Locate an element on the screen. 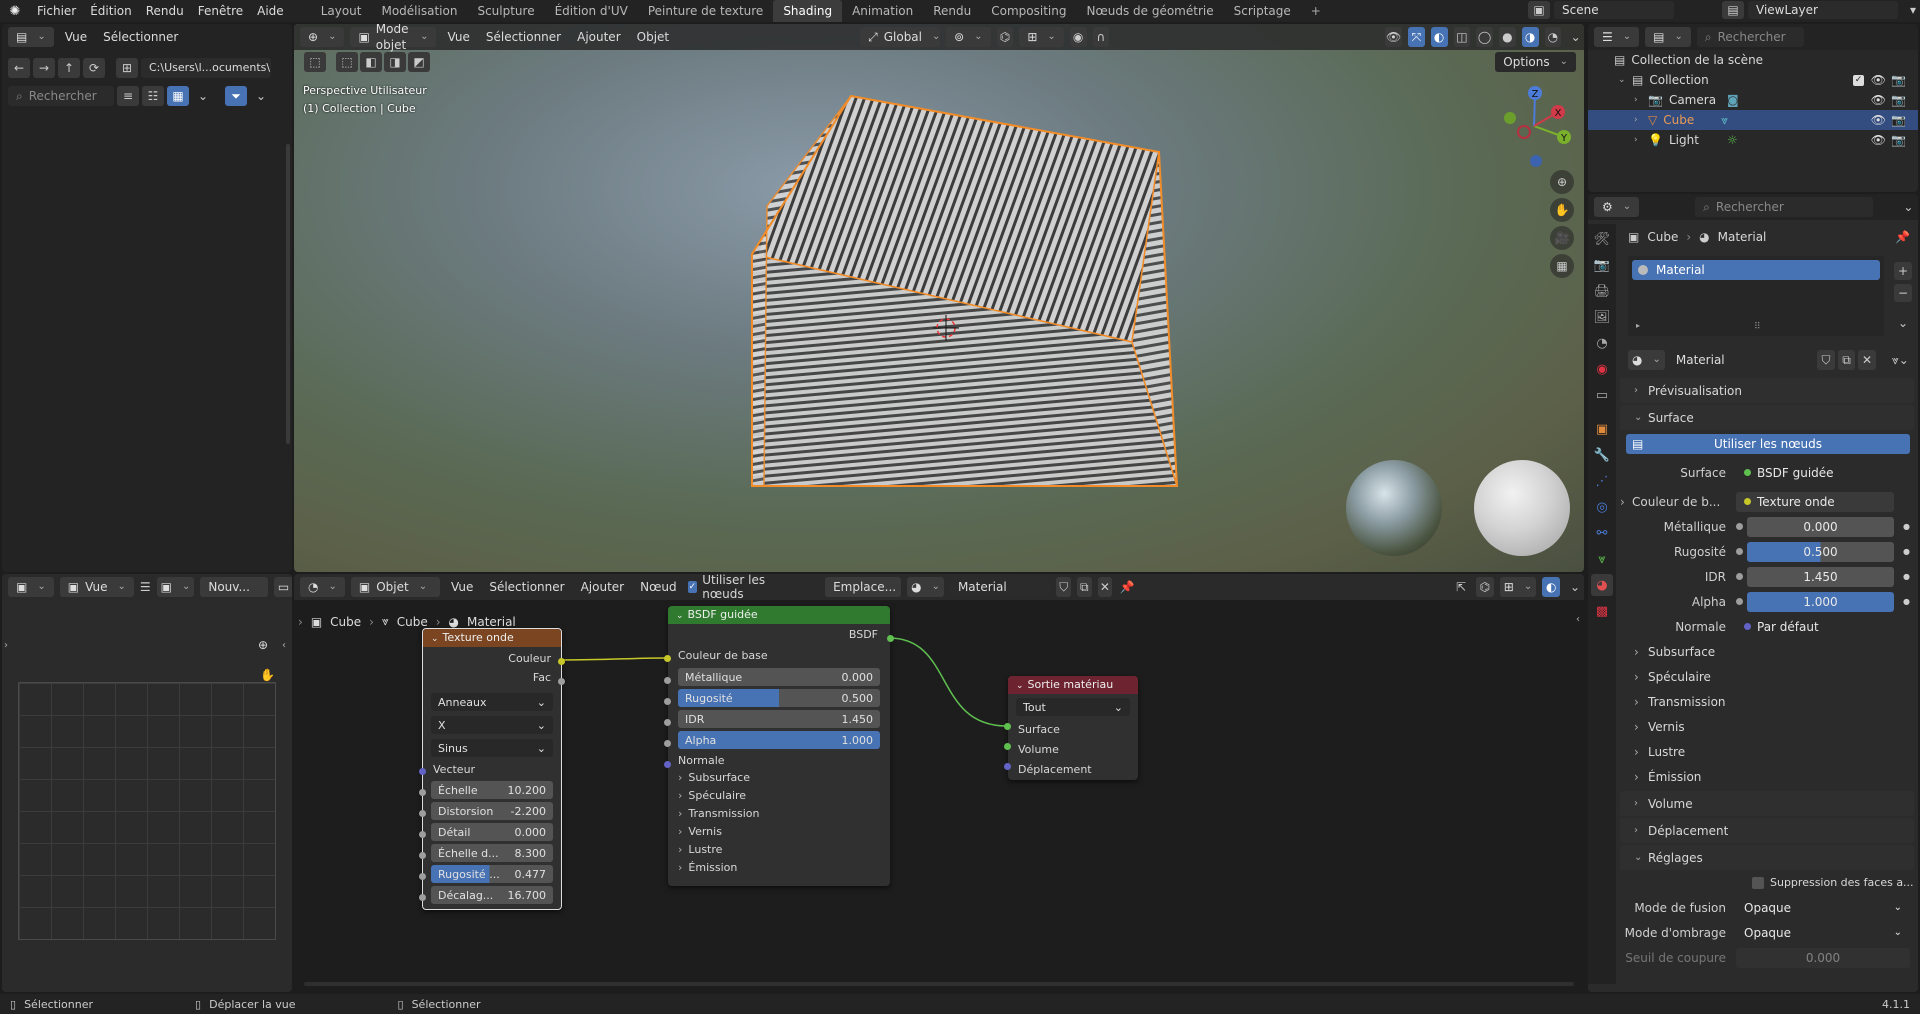  zoom-icon: ⊕ is located at coordinates (1562, 182).